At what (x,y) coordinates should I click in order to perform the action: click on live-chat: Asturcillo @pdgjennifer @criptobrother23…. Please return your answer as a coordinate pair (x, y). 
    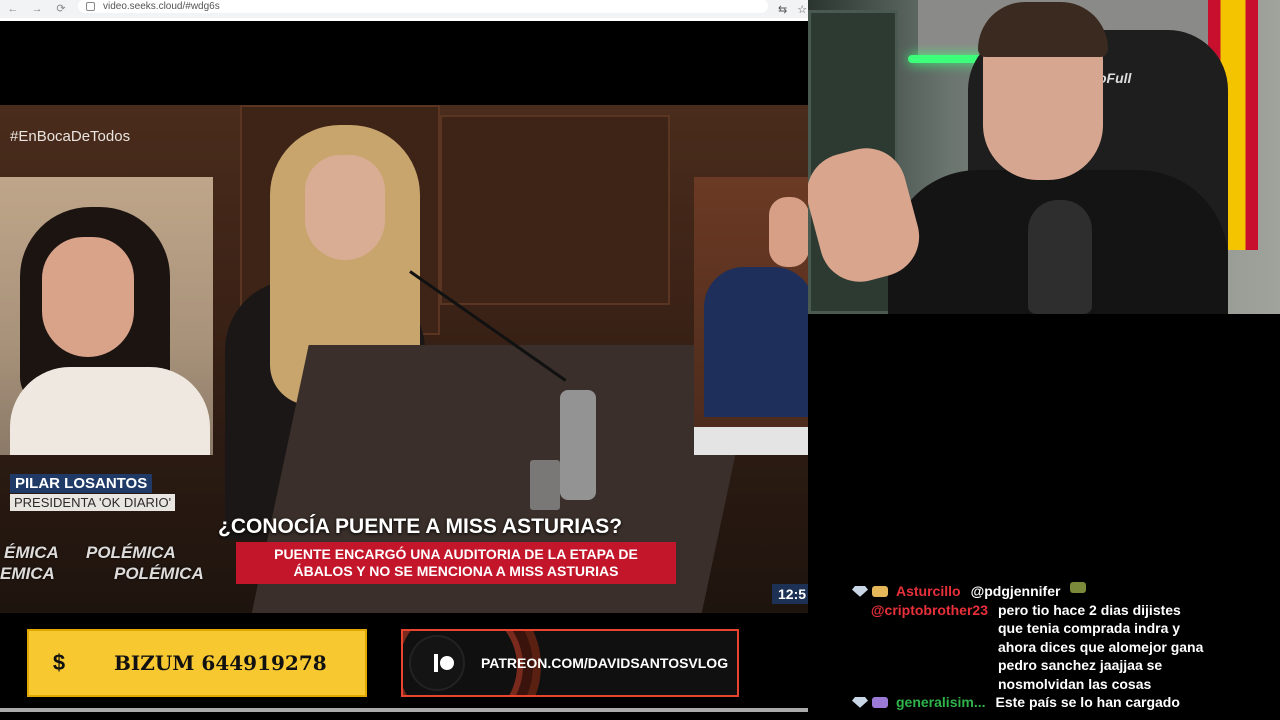
    Looking at the image, I should click on (1048, 647).